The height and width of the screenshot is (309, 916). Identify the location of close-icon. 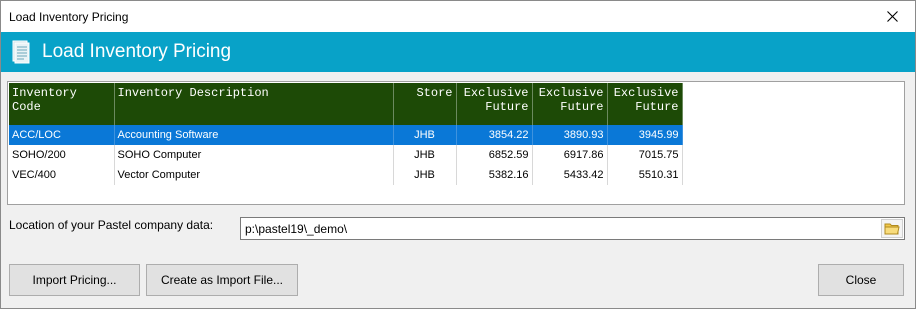
(892, 16).